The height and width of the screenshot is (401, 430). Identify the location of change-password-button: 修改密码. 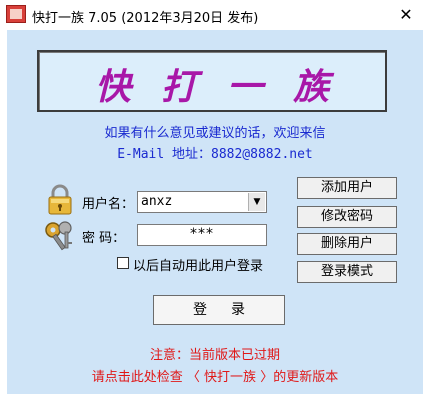
(347, 217).